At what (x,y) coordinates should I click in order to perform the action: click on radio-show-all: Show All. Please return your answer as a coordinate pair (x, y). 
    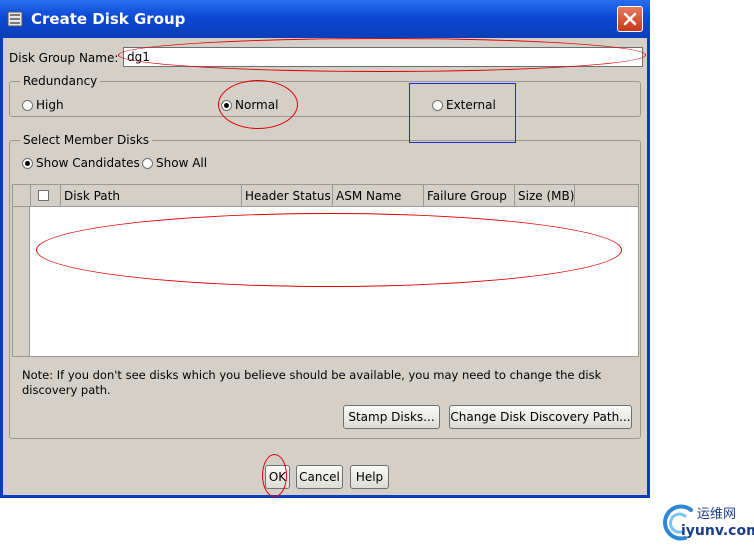
    Looking at the image, I should click on (174, 163).